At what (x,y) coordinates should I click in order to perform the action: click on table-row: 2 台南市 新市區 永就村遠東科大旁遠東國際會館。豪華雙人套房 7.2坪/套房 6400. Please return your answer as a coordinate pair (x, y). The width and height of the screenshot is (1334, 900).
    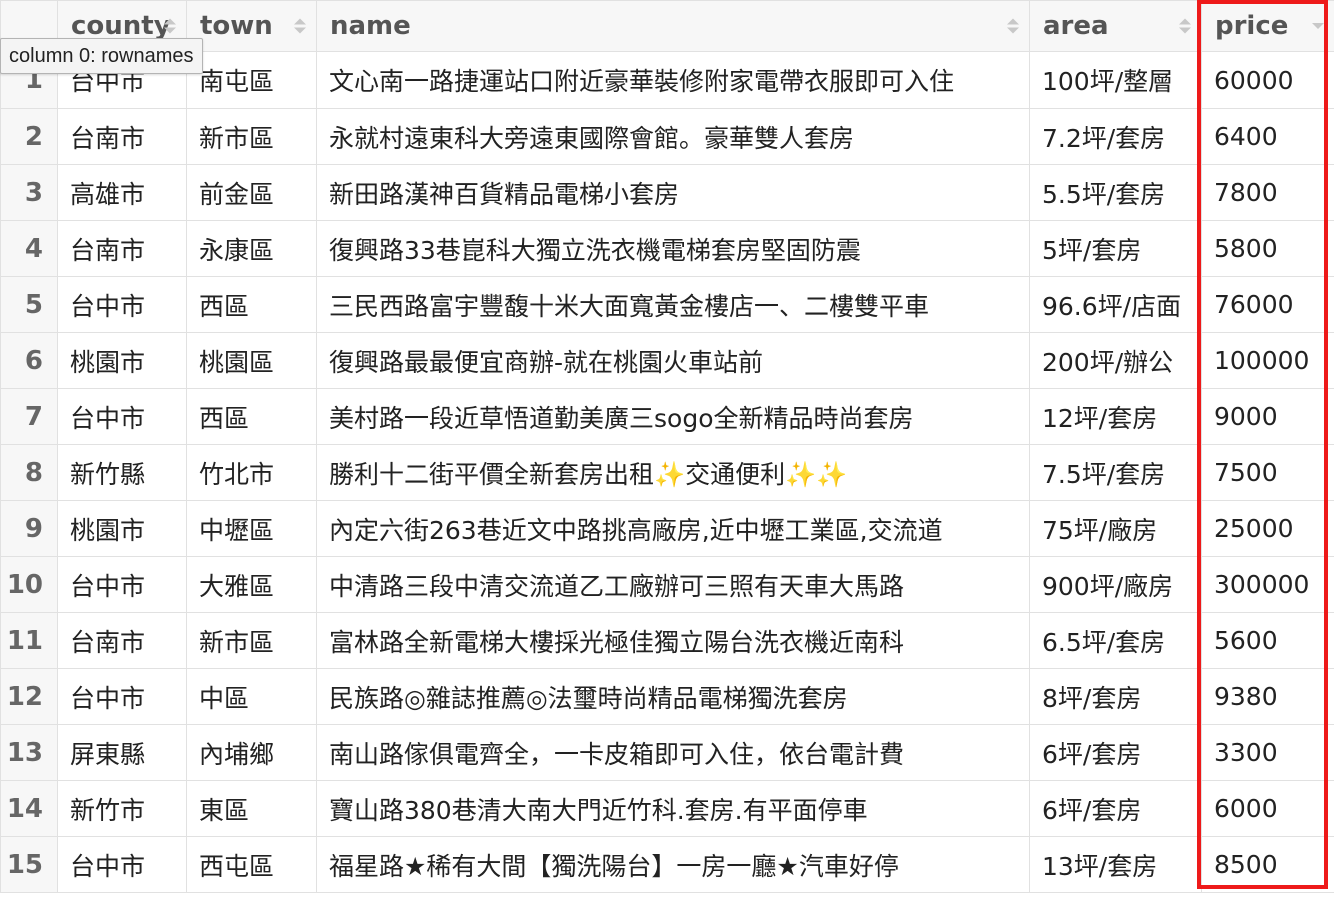
    Looking at the image, I should click on (667, 136).